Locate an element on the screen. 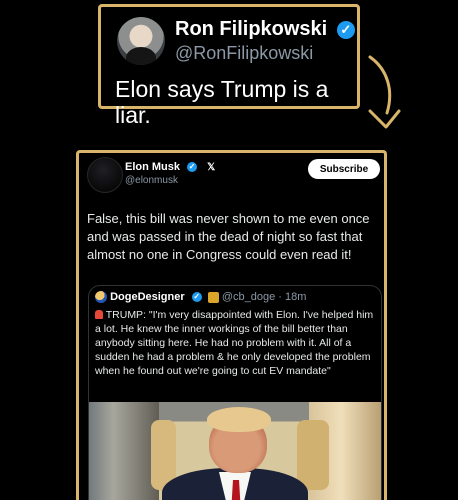 The image size is (458, 500). left-curtain is located at coordinates (124, 451).